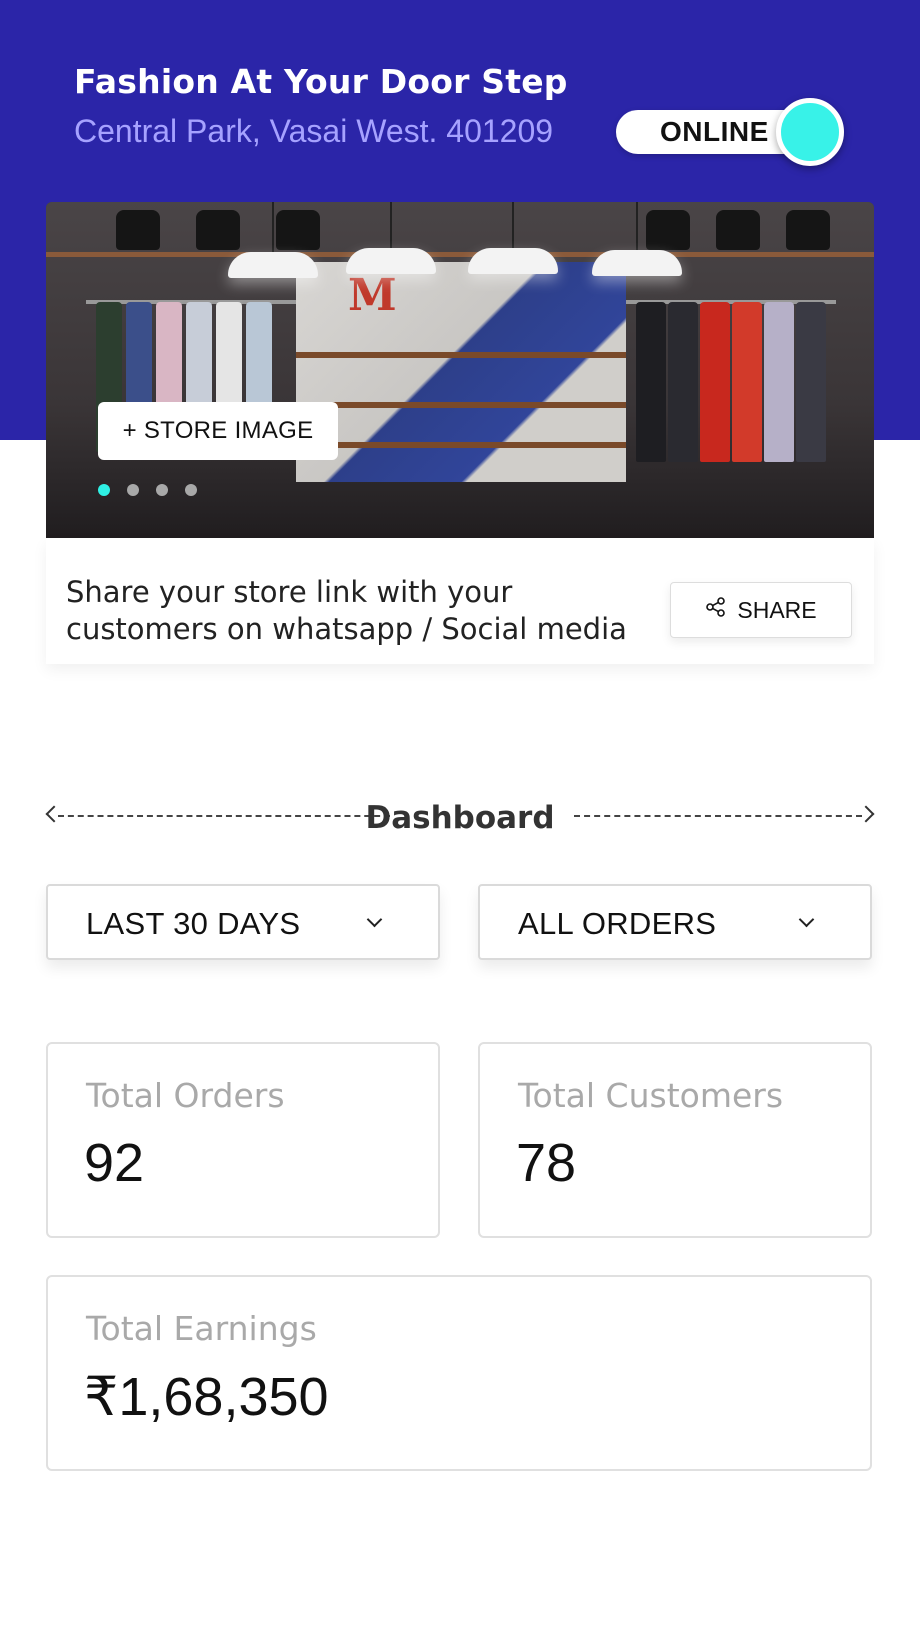 This screenshot has width=920, height=1638. What do you see at coordinates (114, 1163) in the screenshot?
I see `total-orders-value: 92` at bounding box center [114, 1163].